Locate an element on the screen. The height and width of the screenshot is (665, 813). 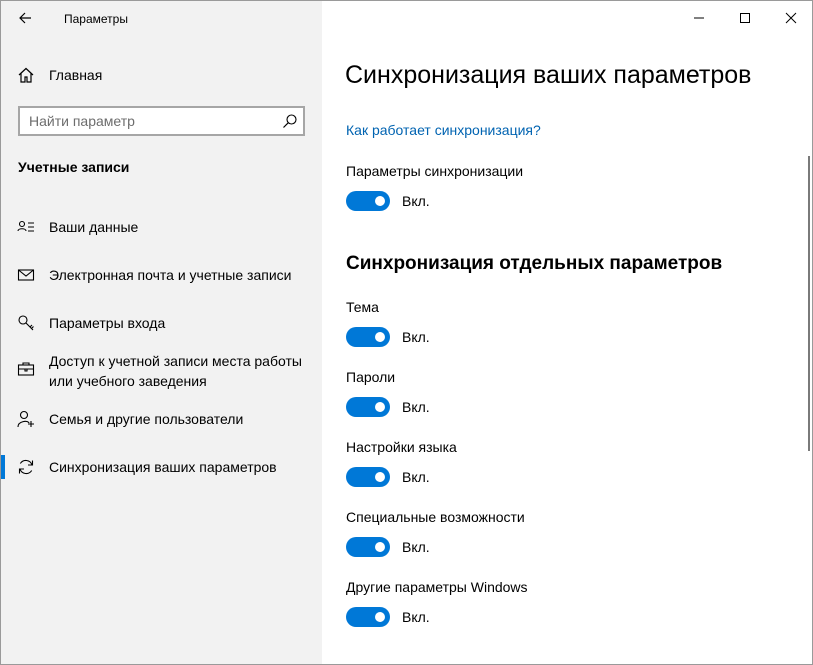
other-windows-toggle is located at coordinates (368, 617).